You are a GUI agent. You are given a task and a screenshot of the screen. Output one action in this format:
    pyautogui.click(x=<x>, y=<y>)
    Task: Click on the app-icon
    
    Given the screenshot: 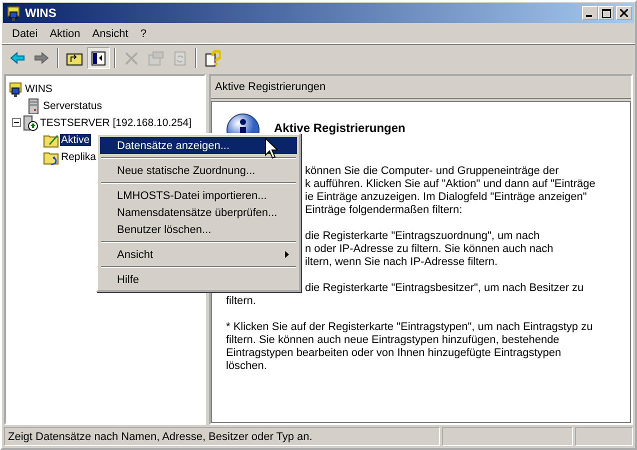 What is the action you would take?
    pyautogui.click(x=13, y=13)
    